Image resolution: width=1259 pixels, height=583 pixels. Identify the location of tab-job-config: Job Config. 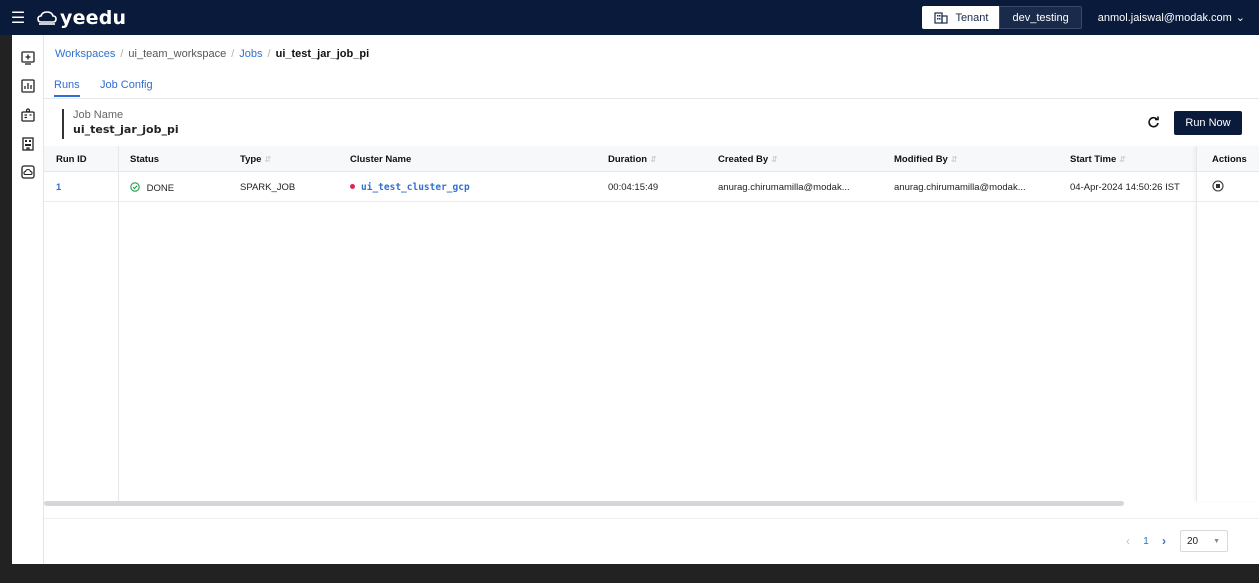
(126, 85).